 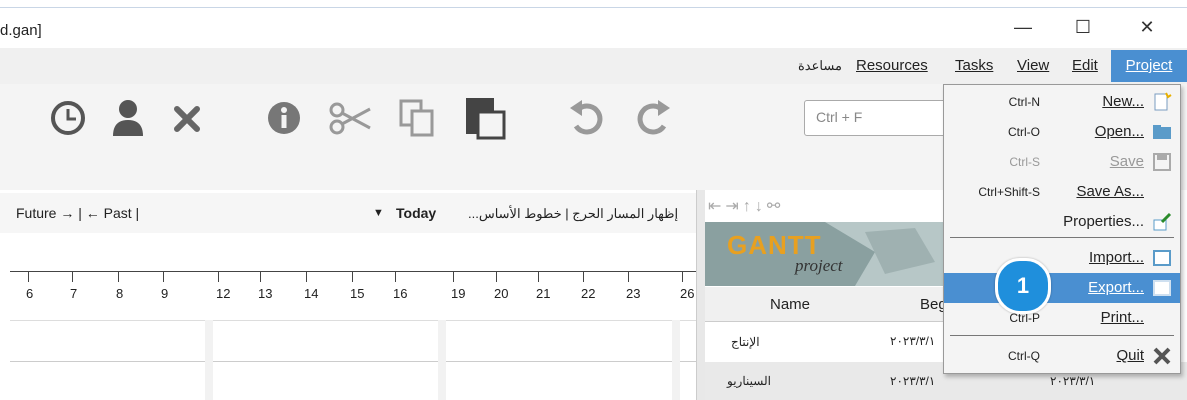 What do you see at coordinates (687, 293) in the screenshot?
I see `timeline-day-label: 26` at bounding box center [687, 293].